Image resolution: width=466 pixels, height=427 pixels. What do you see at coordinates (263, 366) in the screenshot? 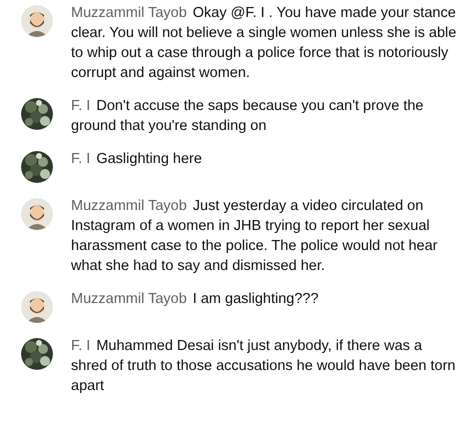
I see `comment-text: F. I Muhammed Desai isn't just anybody, if there was a shred of truth to those accusations he would have been torn apart` at bounding box center [263, 366].